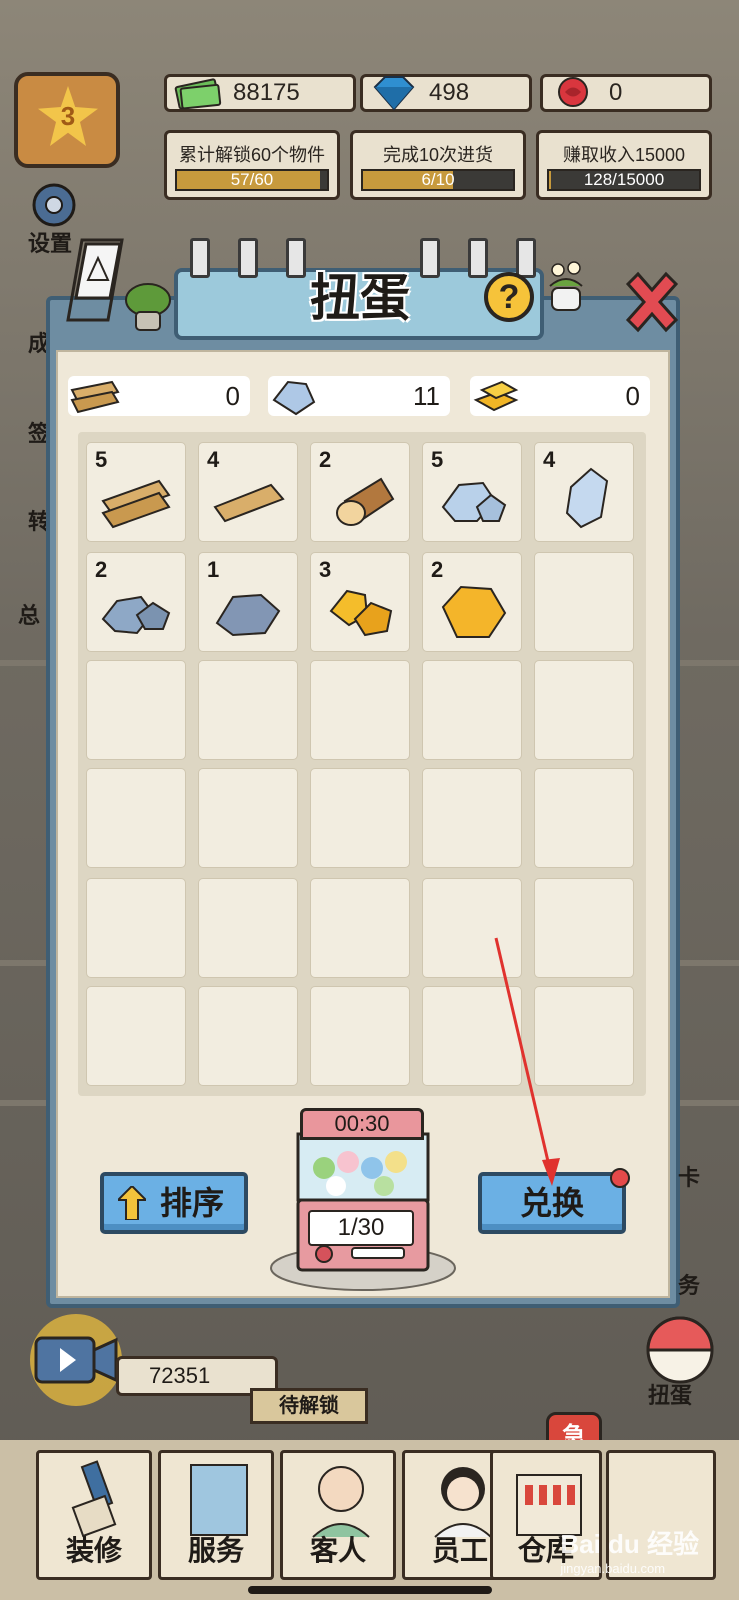 This screenshot has height=1600, width=739. I want to click on task-unlock-items: 累计解锁60个物件 57/60, so click(252, 165).